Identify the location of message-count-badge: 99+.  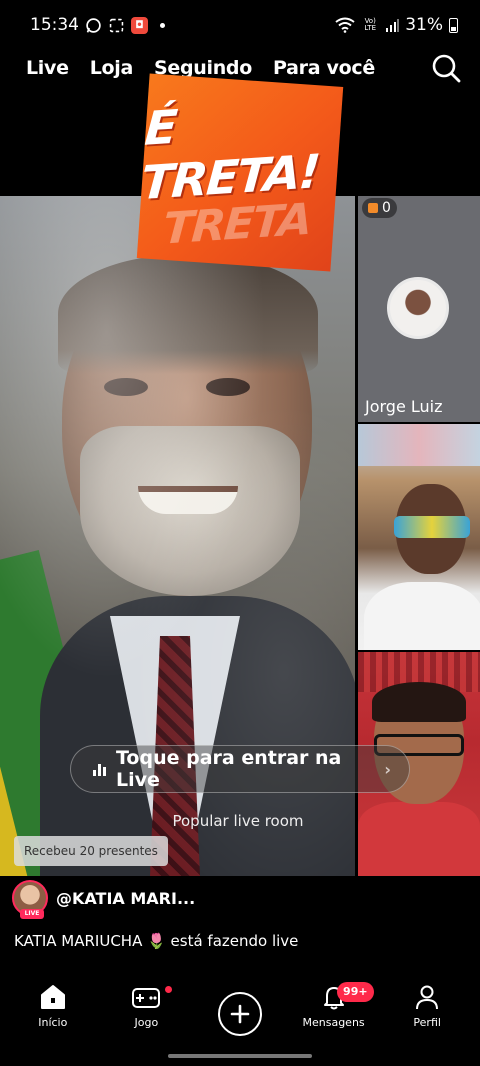
(355, 992).